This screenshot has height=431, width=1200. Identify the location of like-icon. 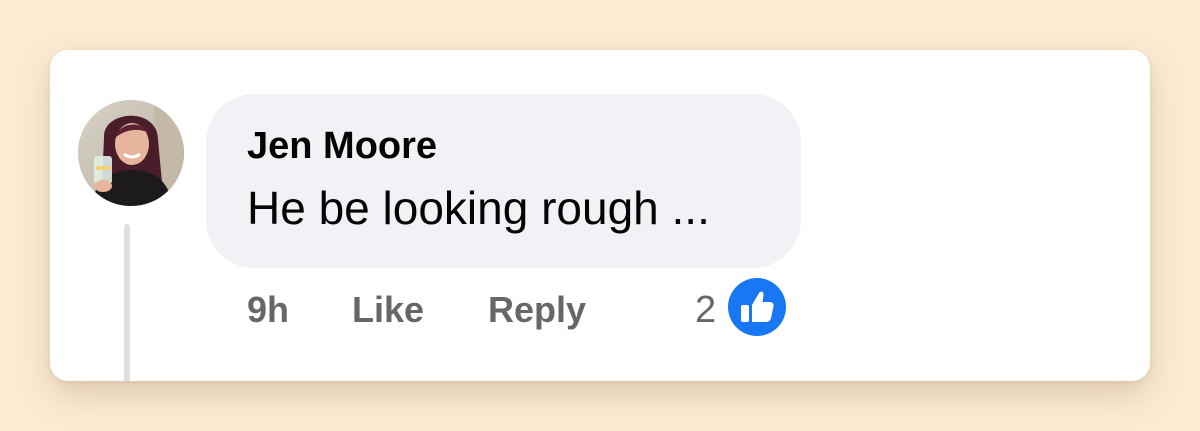
(757, 307).